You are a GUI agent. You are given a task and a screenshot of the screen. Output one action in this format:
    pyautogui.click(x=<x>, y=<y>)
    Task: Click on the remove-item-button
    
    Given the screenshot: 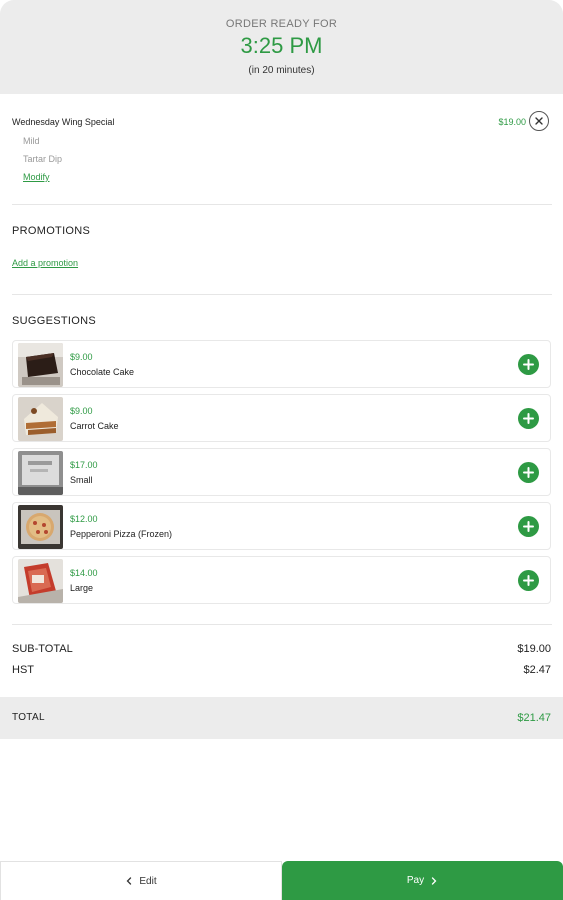 What is the action you would take?
    pyautogui.click(x=539, y=121)
    